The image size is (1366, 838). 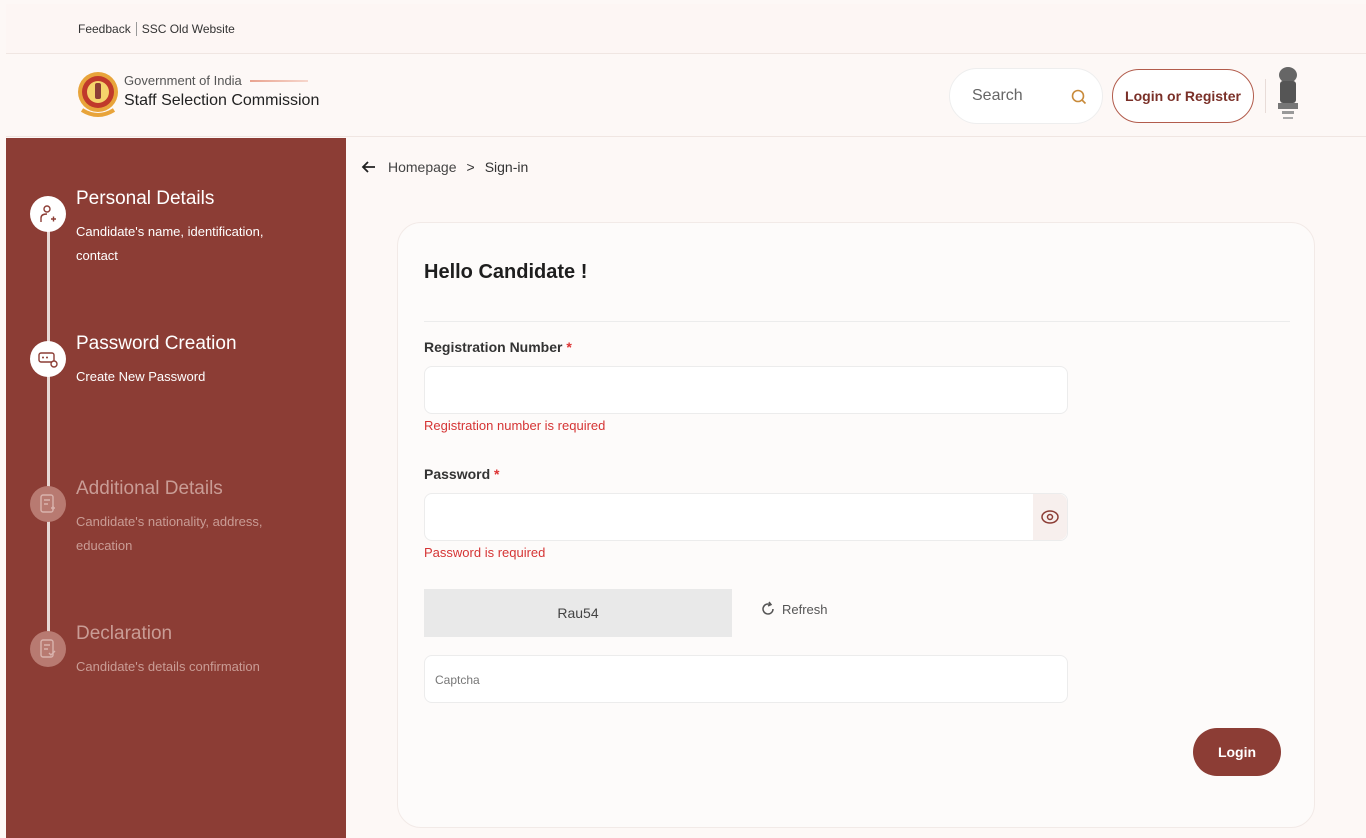 What do you see at coordinates (506, 272) in the screenshot?
I see `greeting-heading: Hello Candidate !` at bounding box center [506, 272].